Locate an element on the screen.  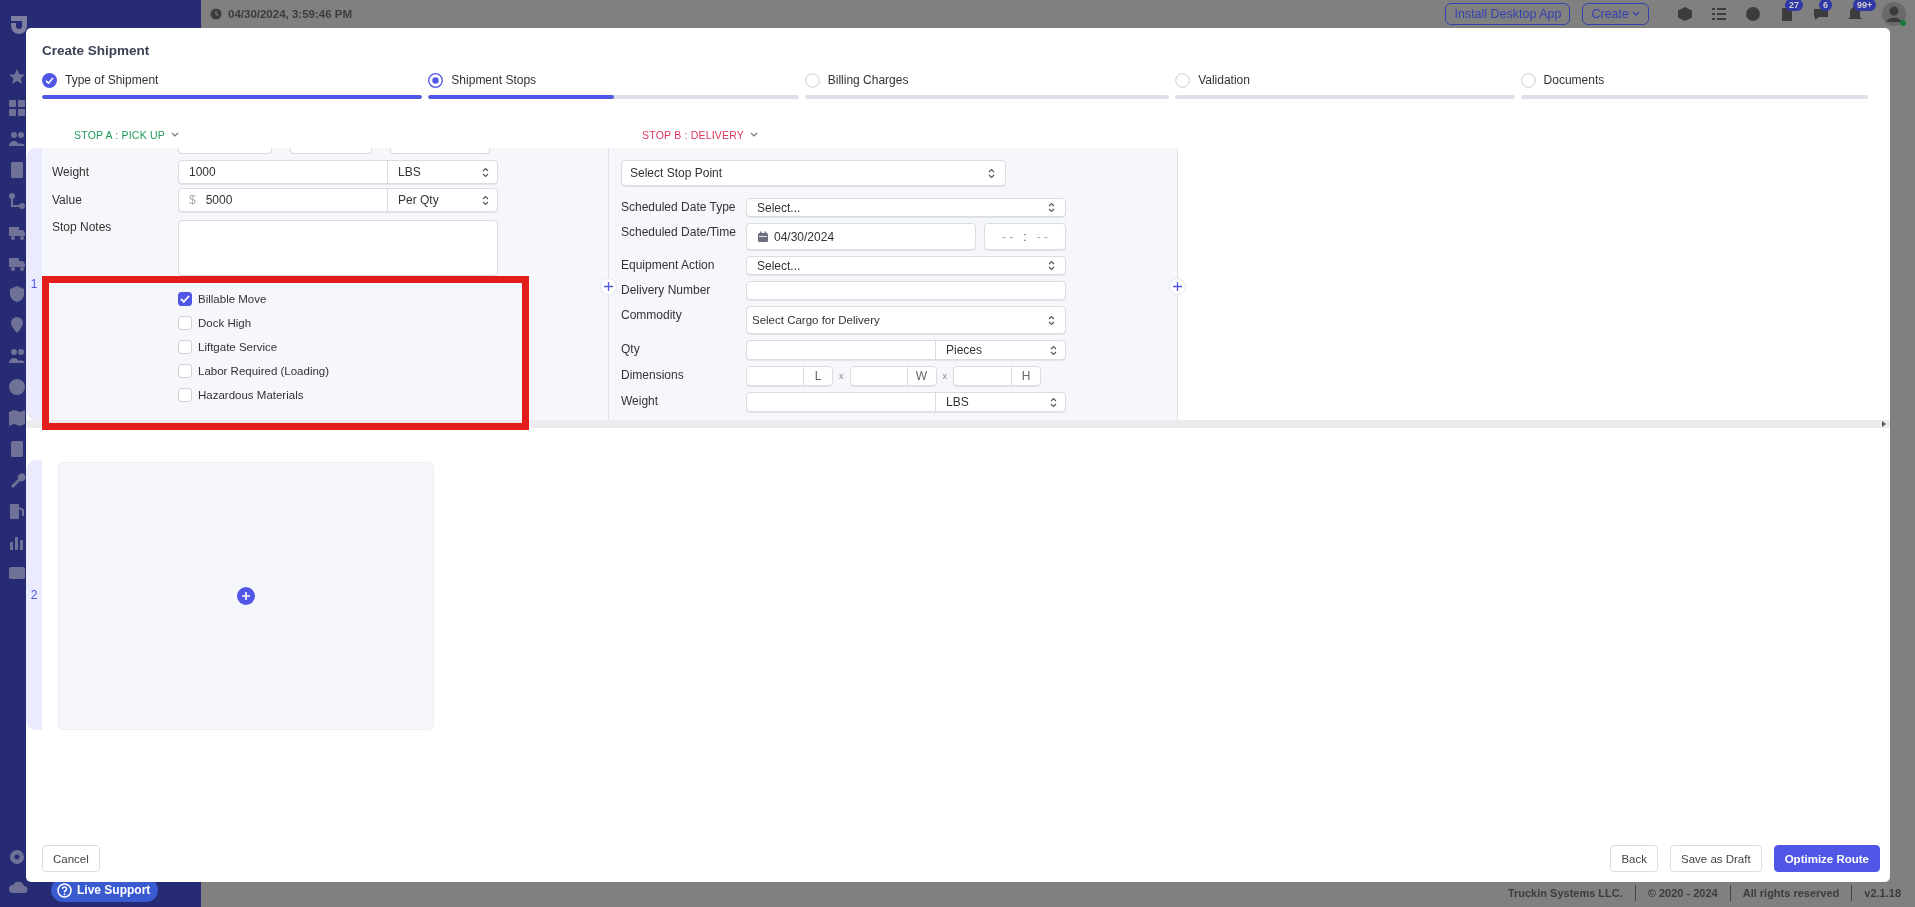
checkbox-label: Labor Required (Loading) is located at coordinates (264, 371).